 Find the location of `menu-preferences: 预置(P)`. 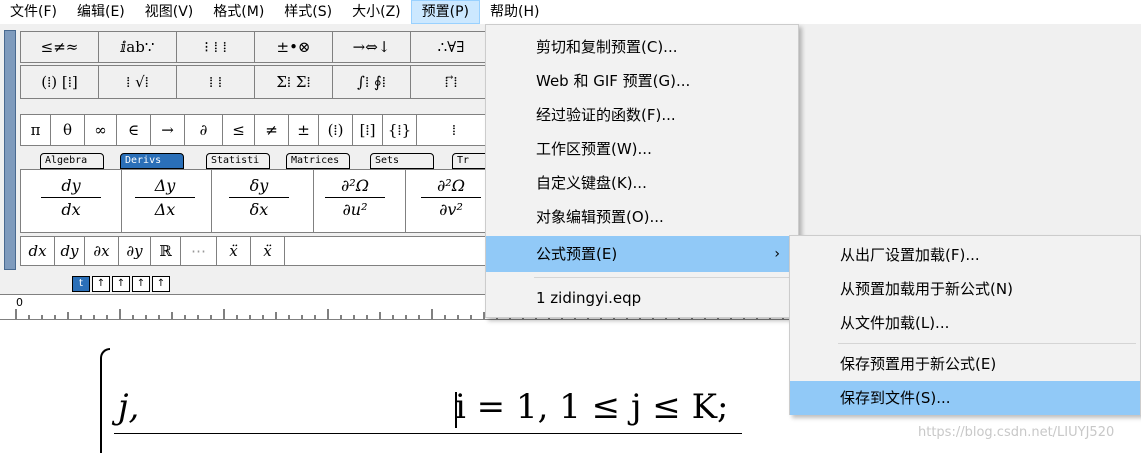

menu-preferences: 预置(P) is located at coordinates (445, 12).